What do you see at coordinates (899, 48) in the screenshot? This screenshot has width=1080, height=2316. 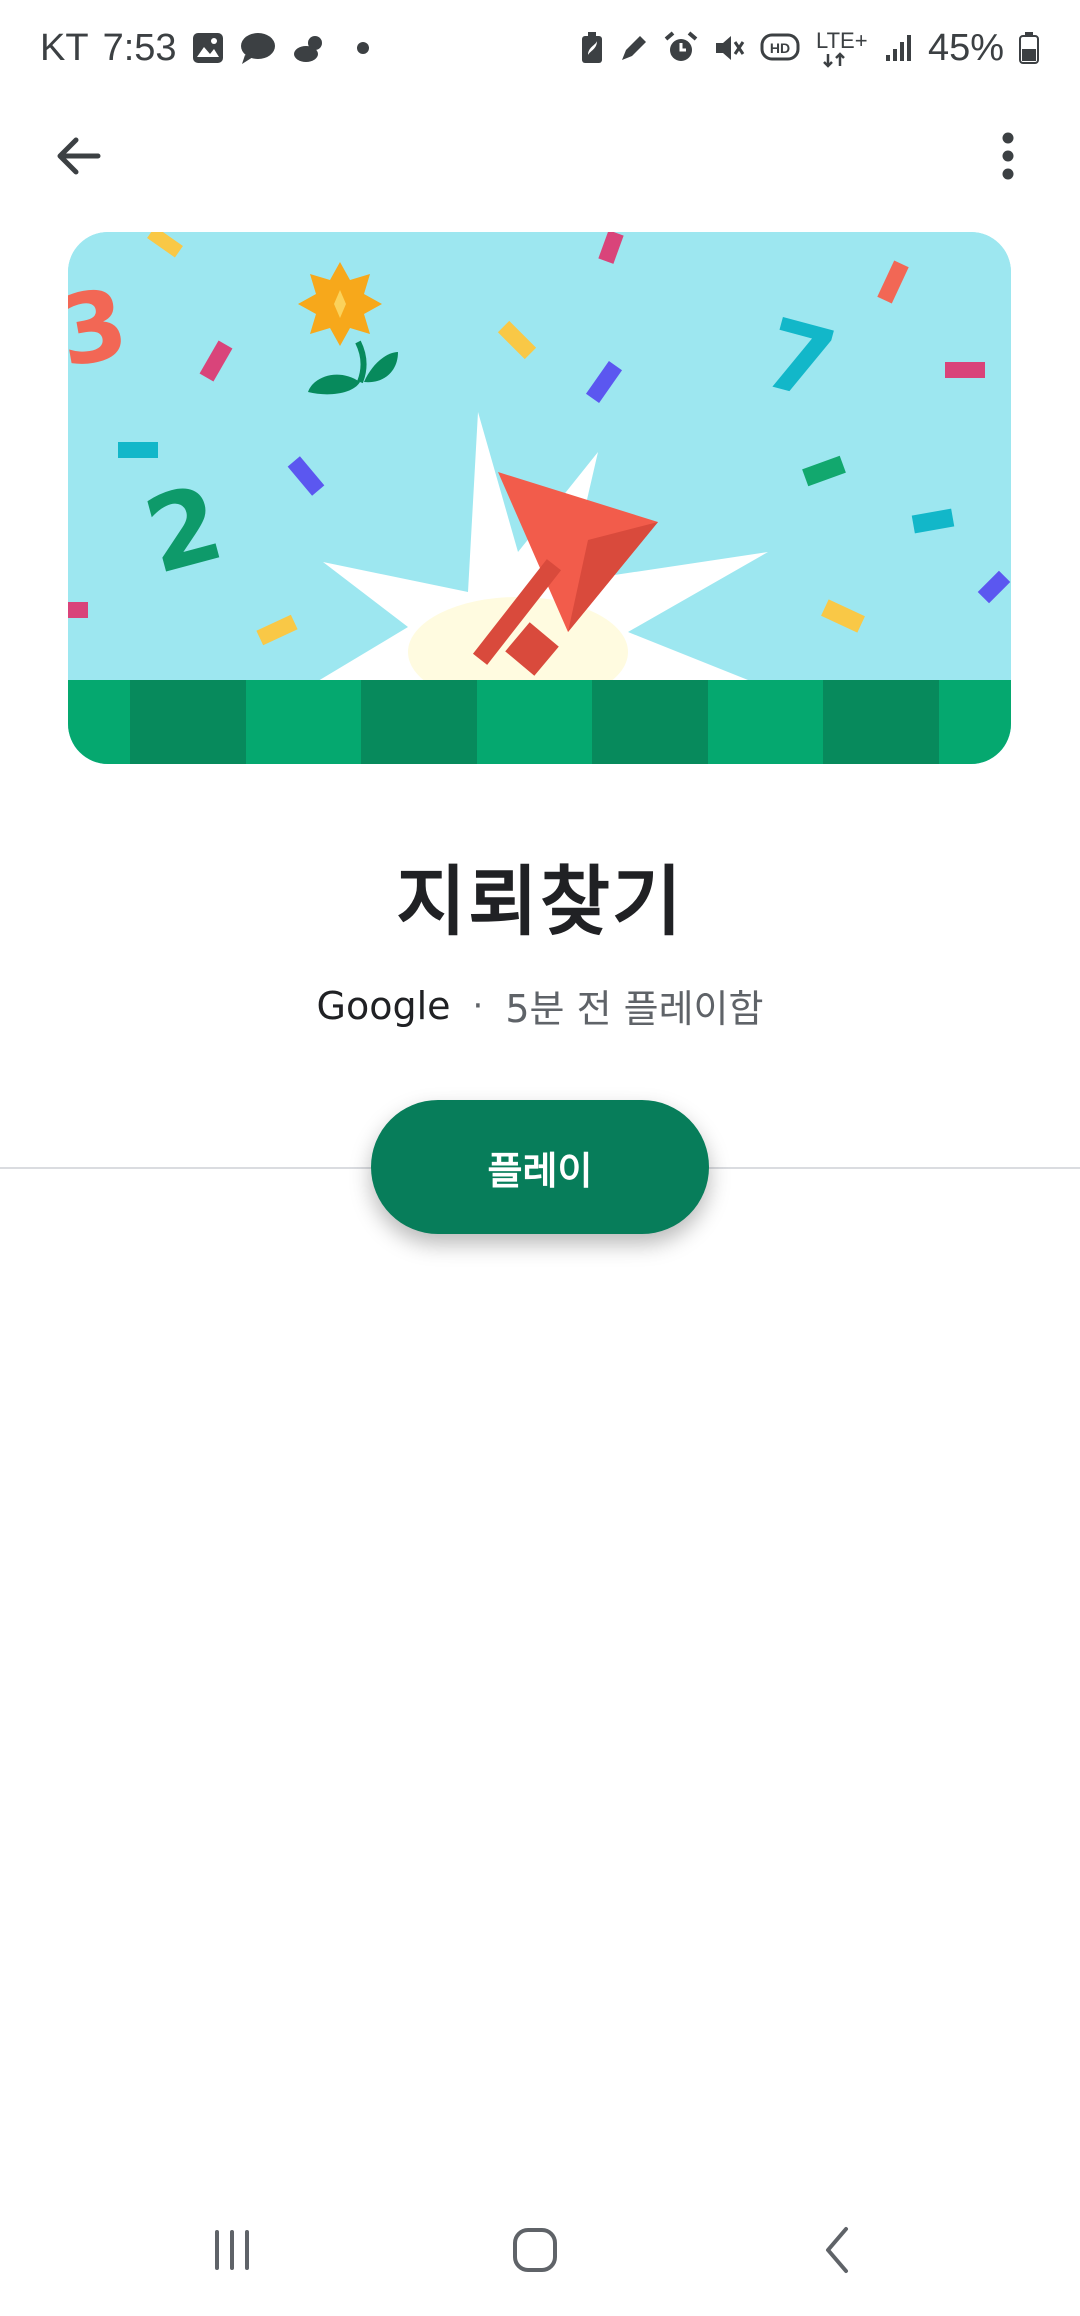 I see `signal-icon` at bounding box center [899, 48].